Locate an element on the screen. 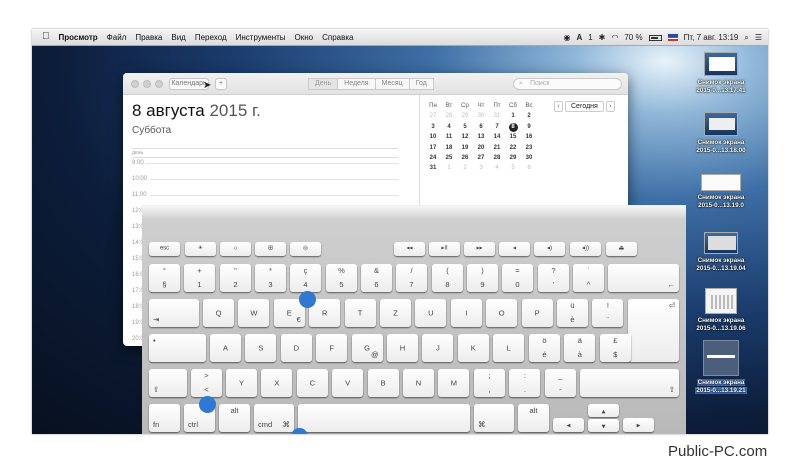 Image resolution: width=800 pixels, height=466 pixels. view-day-tab: День is located at coordinates (323, 84).